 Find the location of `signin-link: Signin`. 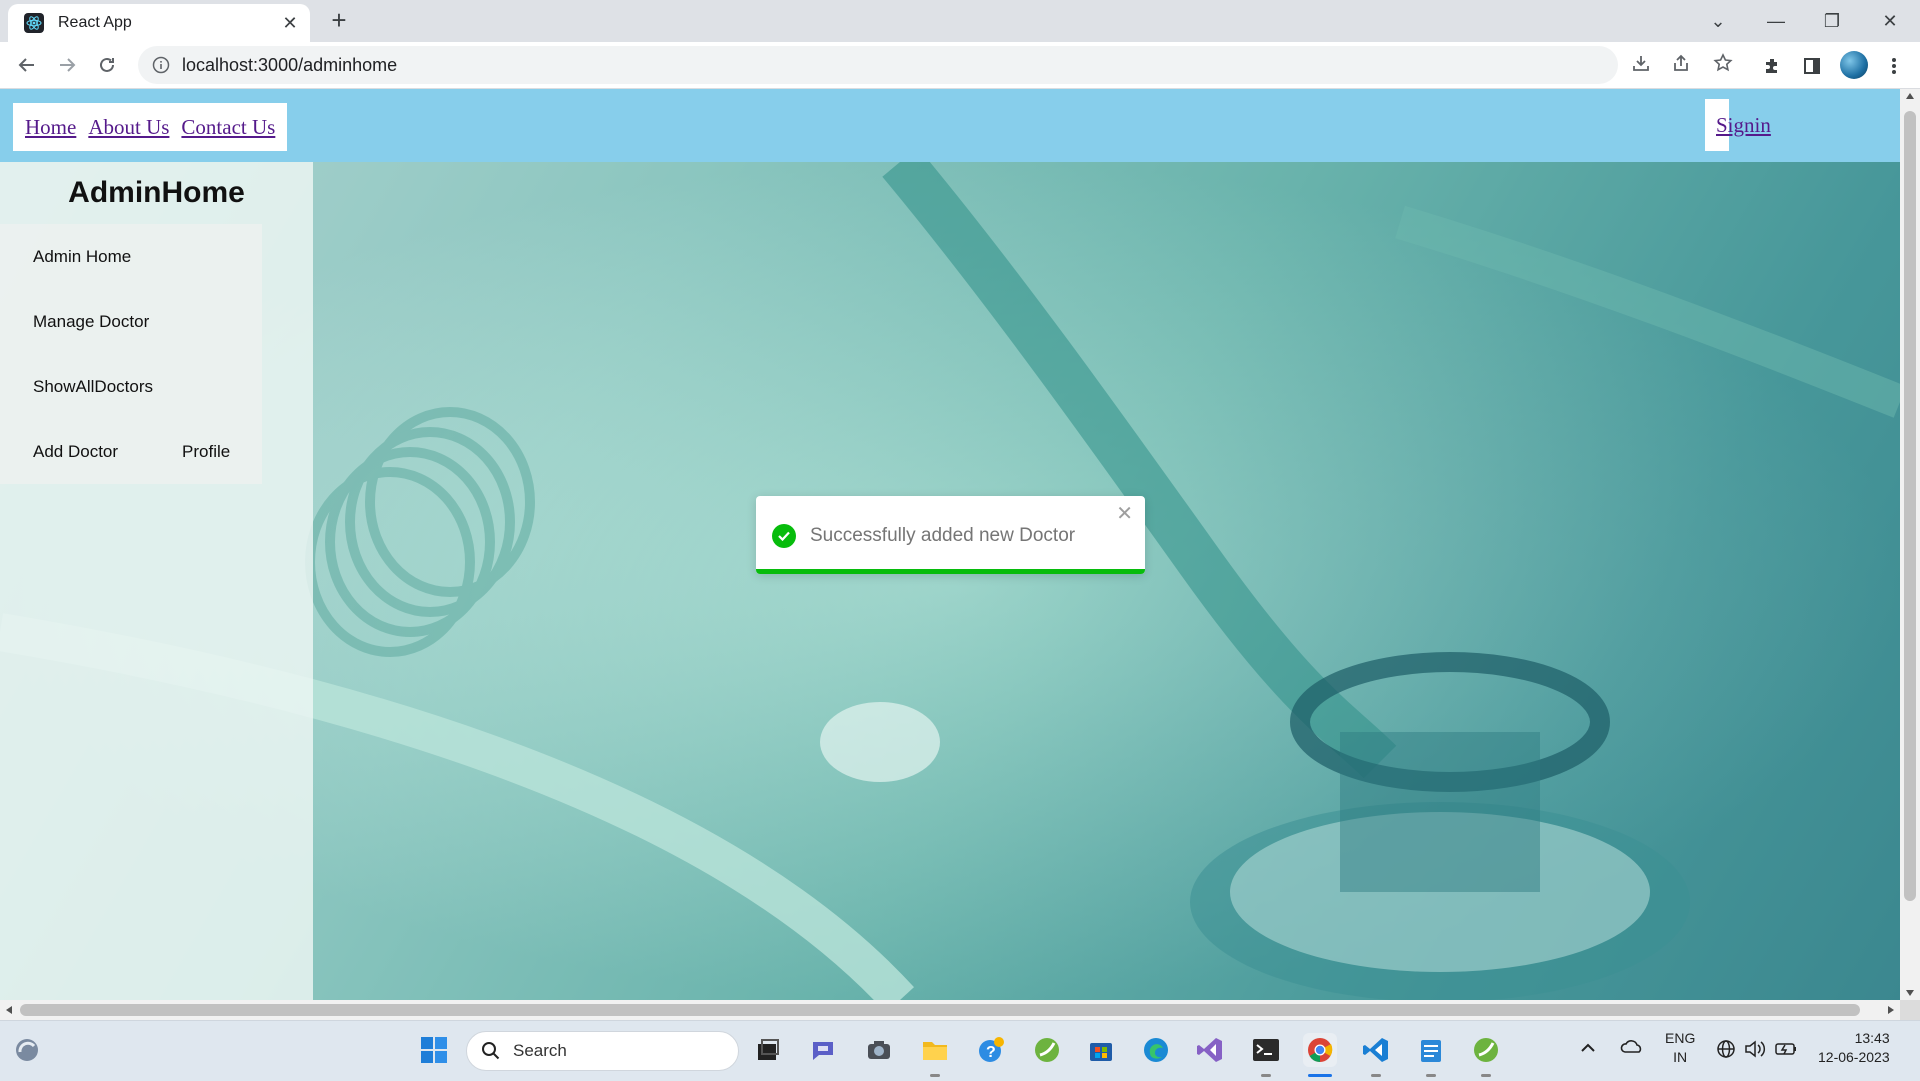

signin-link: Signin is located at coordinates (1743, 125).